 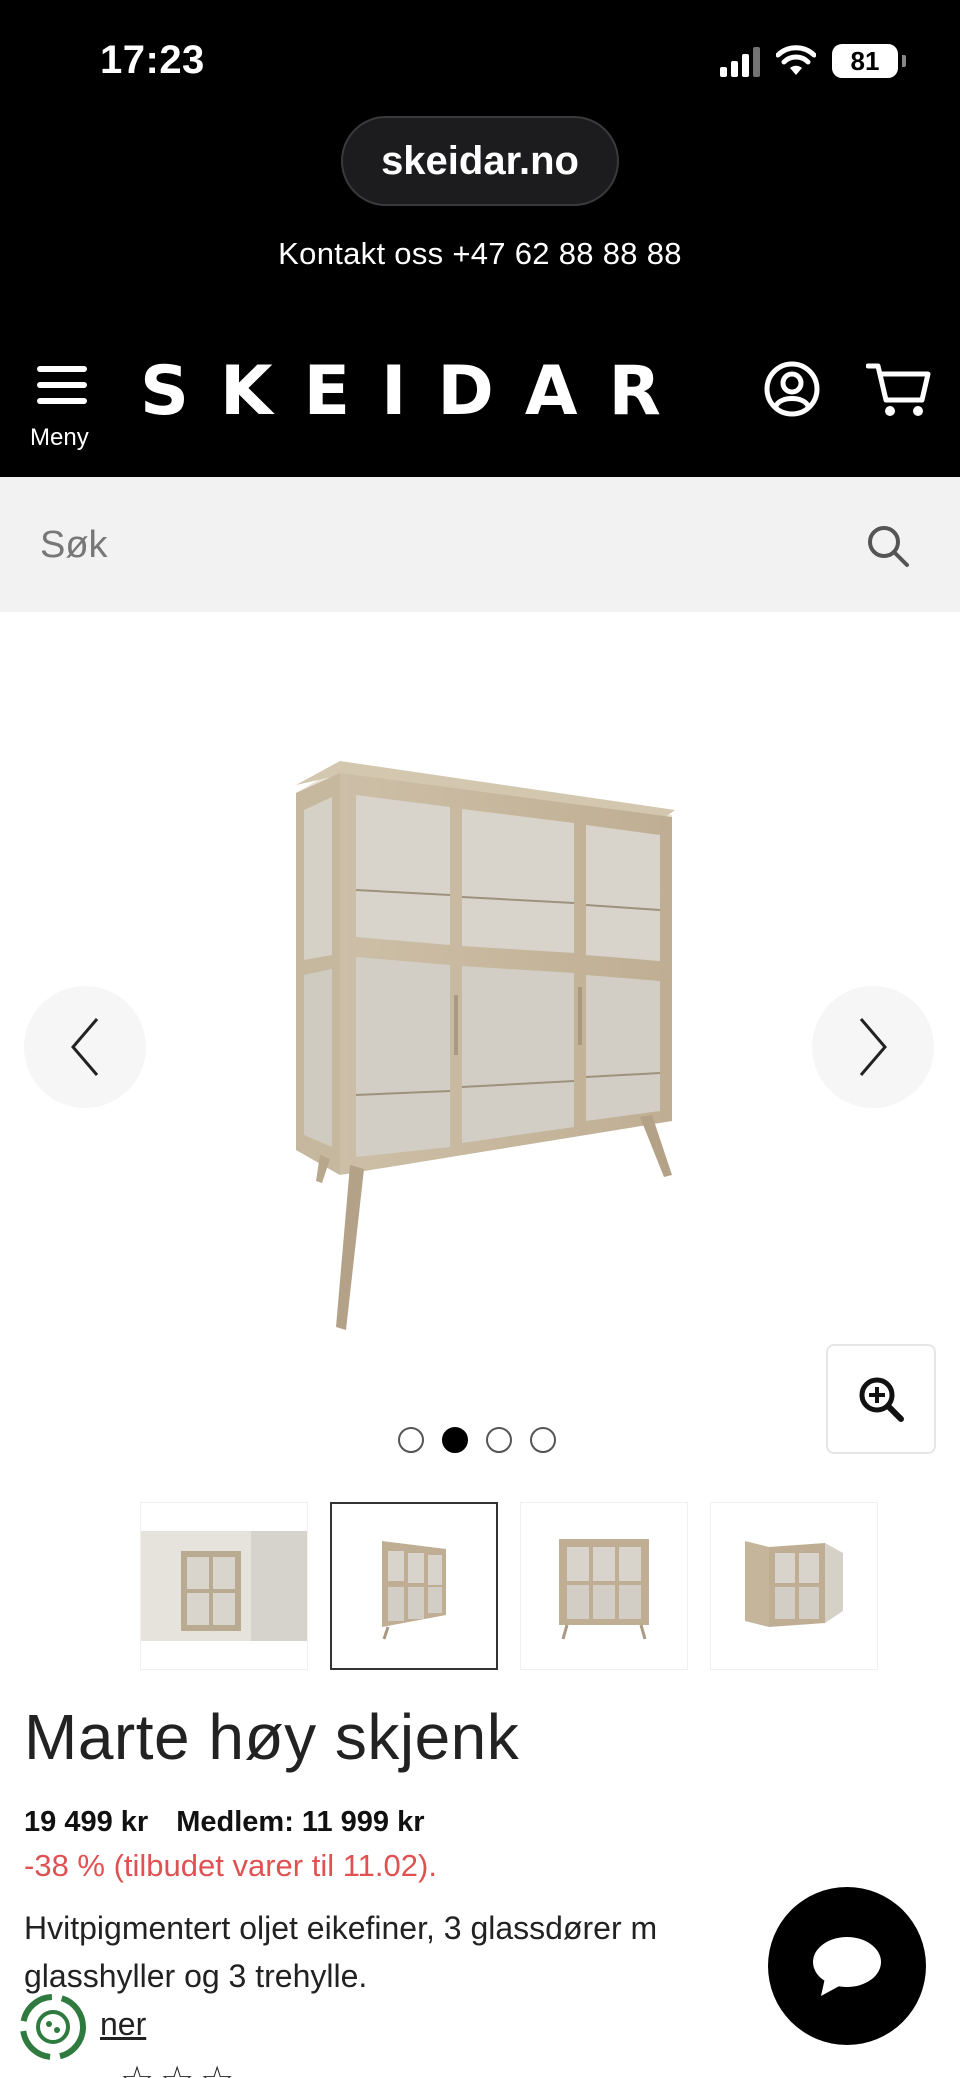 What do you see at coordinates (62, 369) in the screenshot?
I see `hamburger-icon` at bounding box center [62, 369].